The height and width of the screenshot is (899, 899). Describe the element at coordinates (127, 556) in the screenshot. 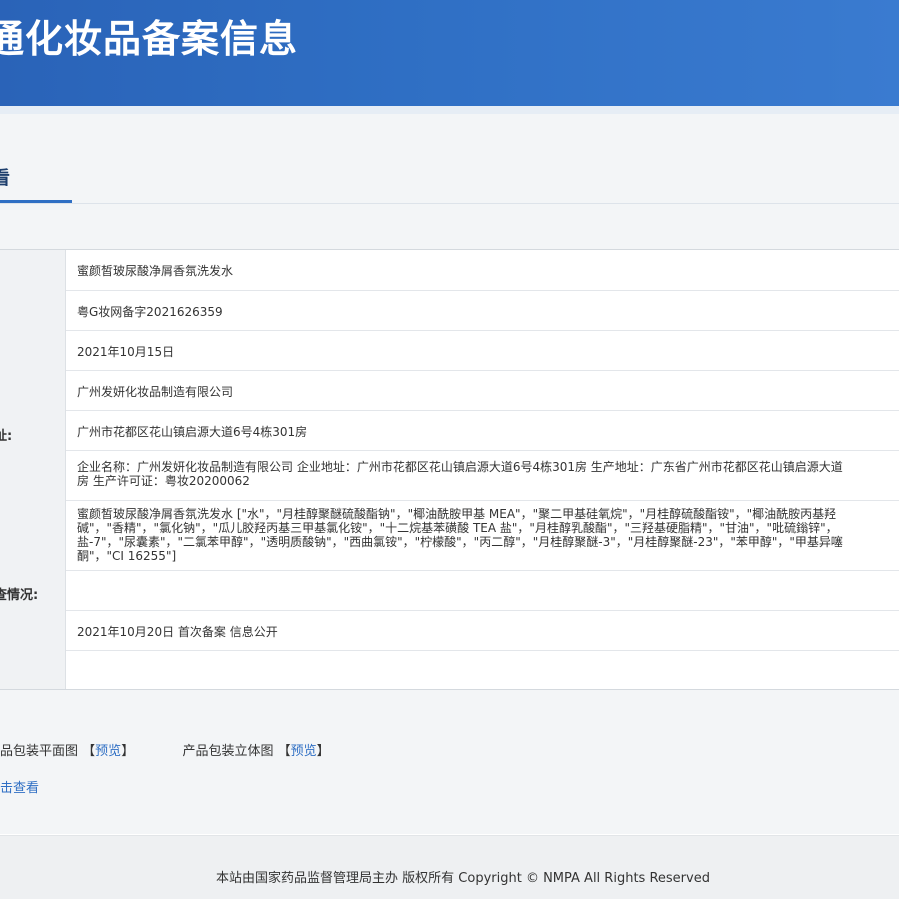

I see `formula-line-4: 酮"，"CI 16255"]` at that location.